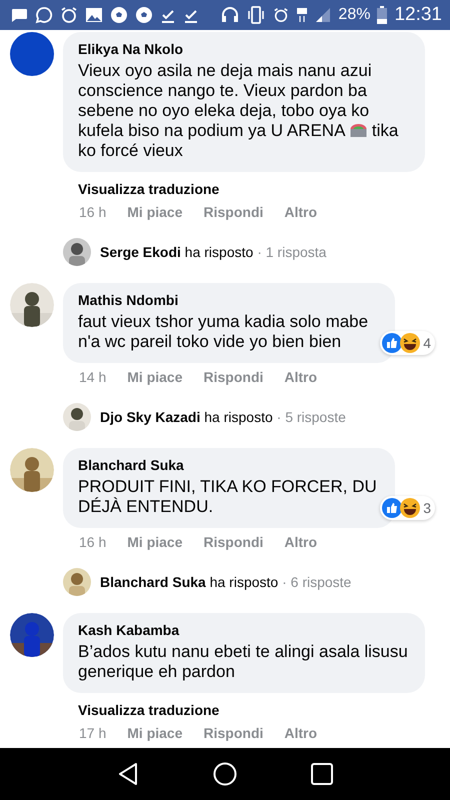 This screenshot has height=800, width=450. Describe the element at coordinates (244, 630) in the screenshot. I see `author-name: Kash Kabamba` at that location.